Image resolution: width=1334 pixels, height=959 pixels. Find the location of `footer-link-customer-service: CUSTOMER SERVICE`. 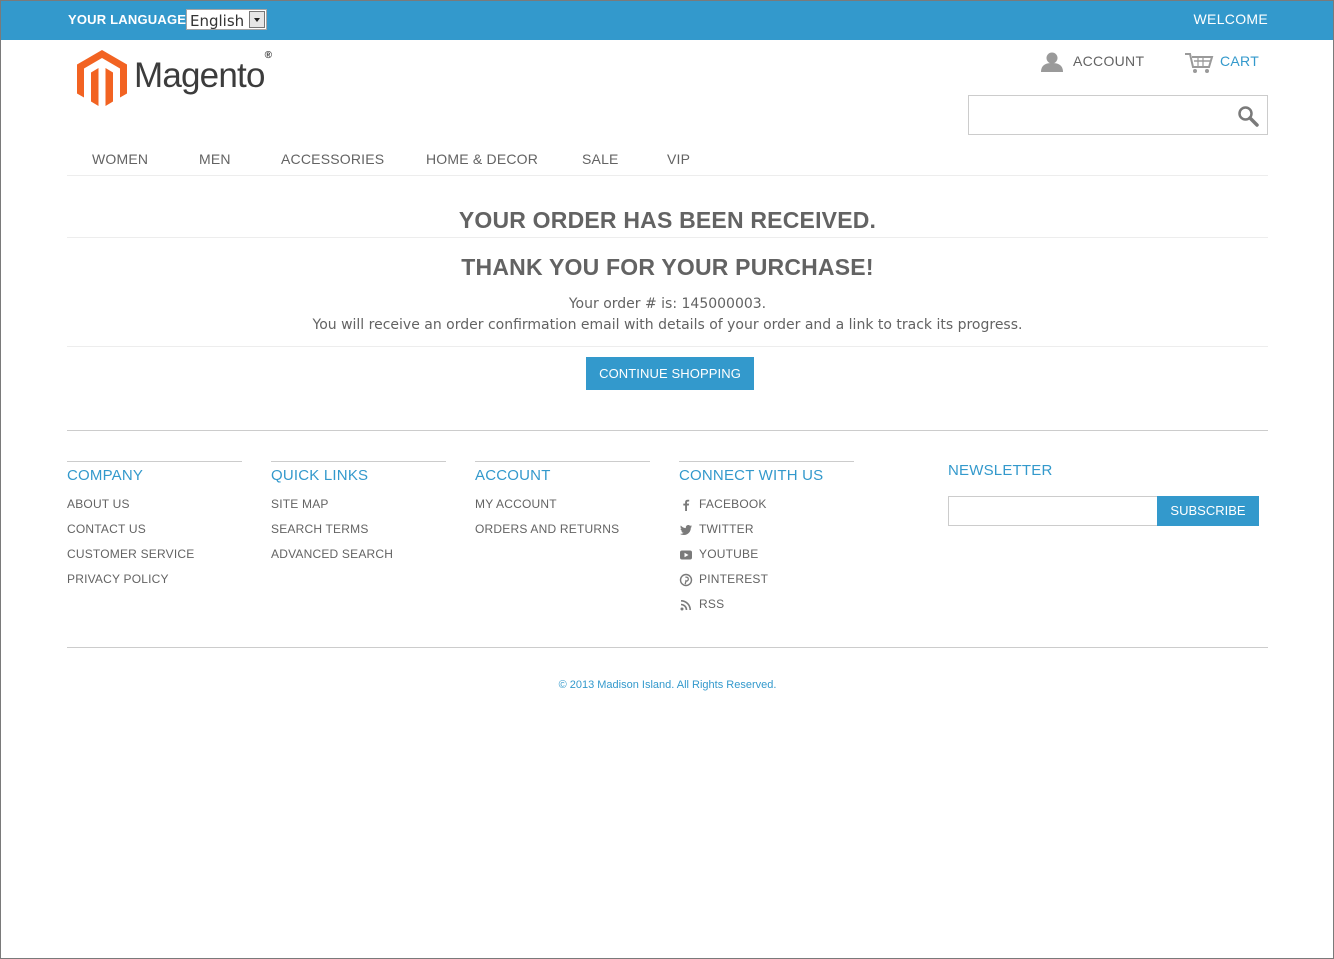

footer-link-customer-service: CUSTOMER SERVICE is located at coordinates (154, 559).